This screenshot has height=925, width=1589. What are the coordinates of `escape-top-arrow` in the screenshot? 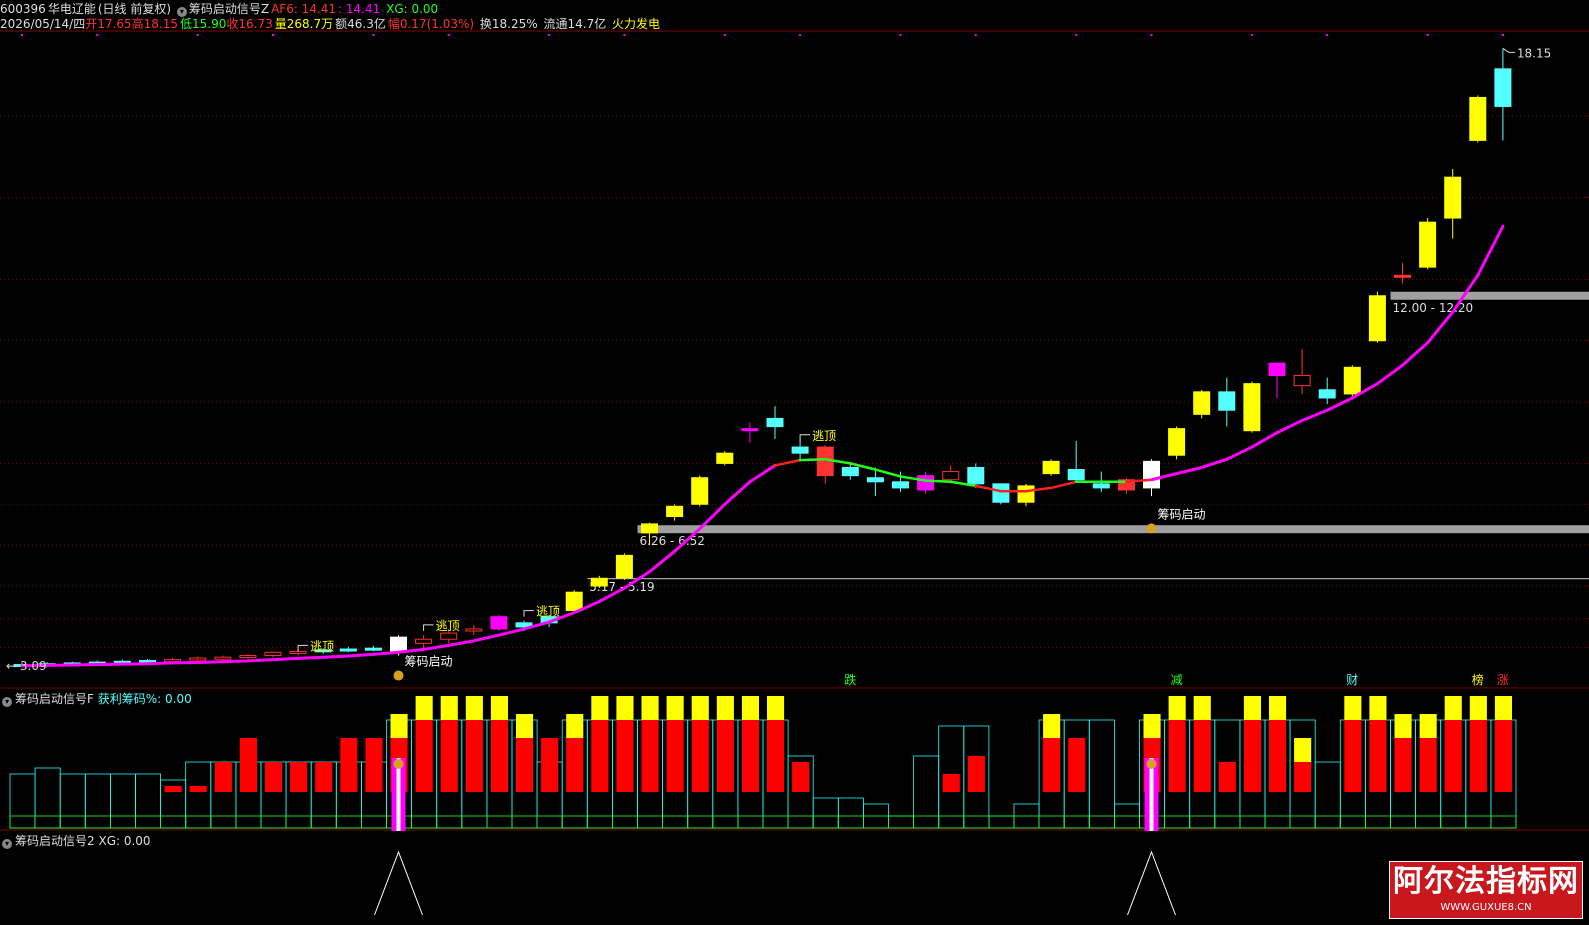 It's located at (303, 648).